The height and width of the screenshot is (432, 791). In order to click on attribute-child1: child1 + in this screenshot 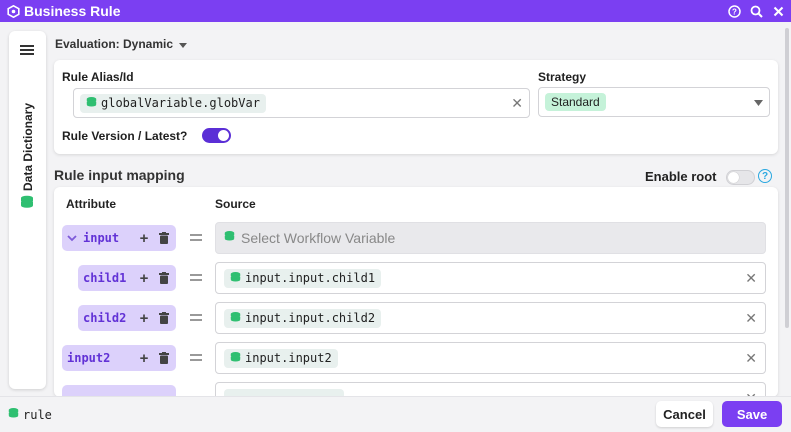, I will do `click(127, 278)`.